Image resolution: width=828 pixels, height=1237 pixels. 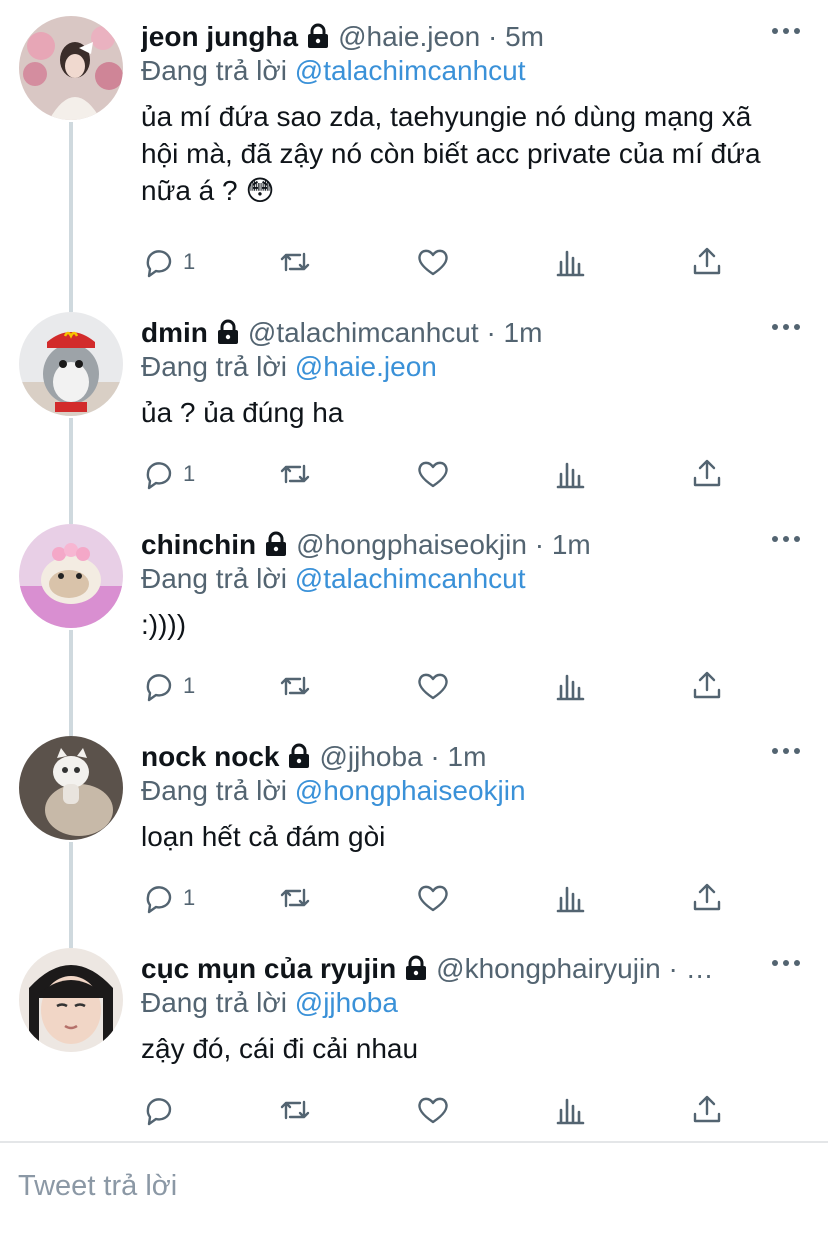 What do you see at coordinates (97, 1186) in the screenshot?
I see `reply-compose-input: Tweet trả lời` at bounding box center [97, 1186].